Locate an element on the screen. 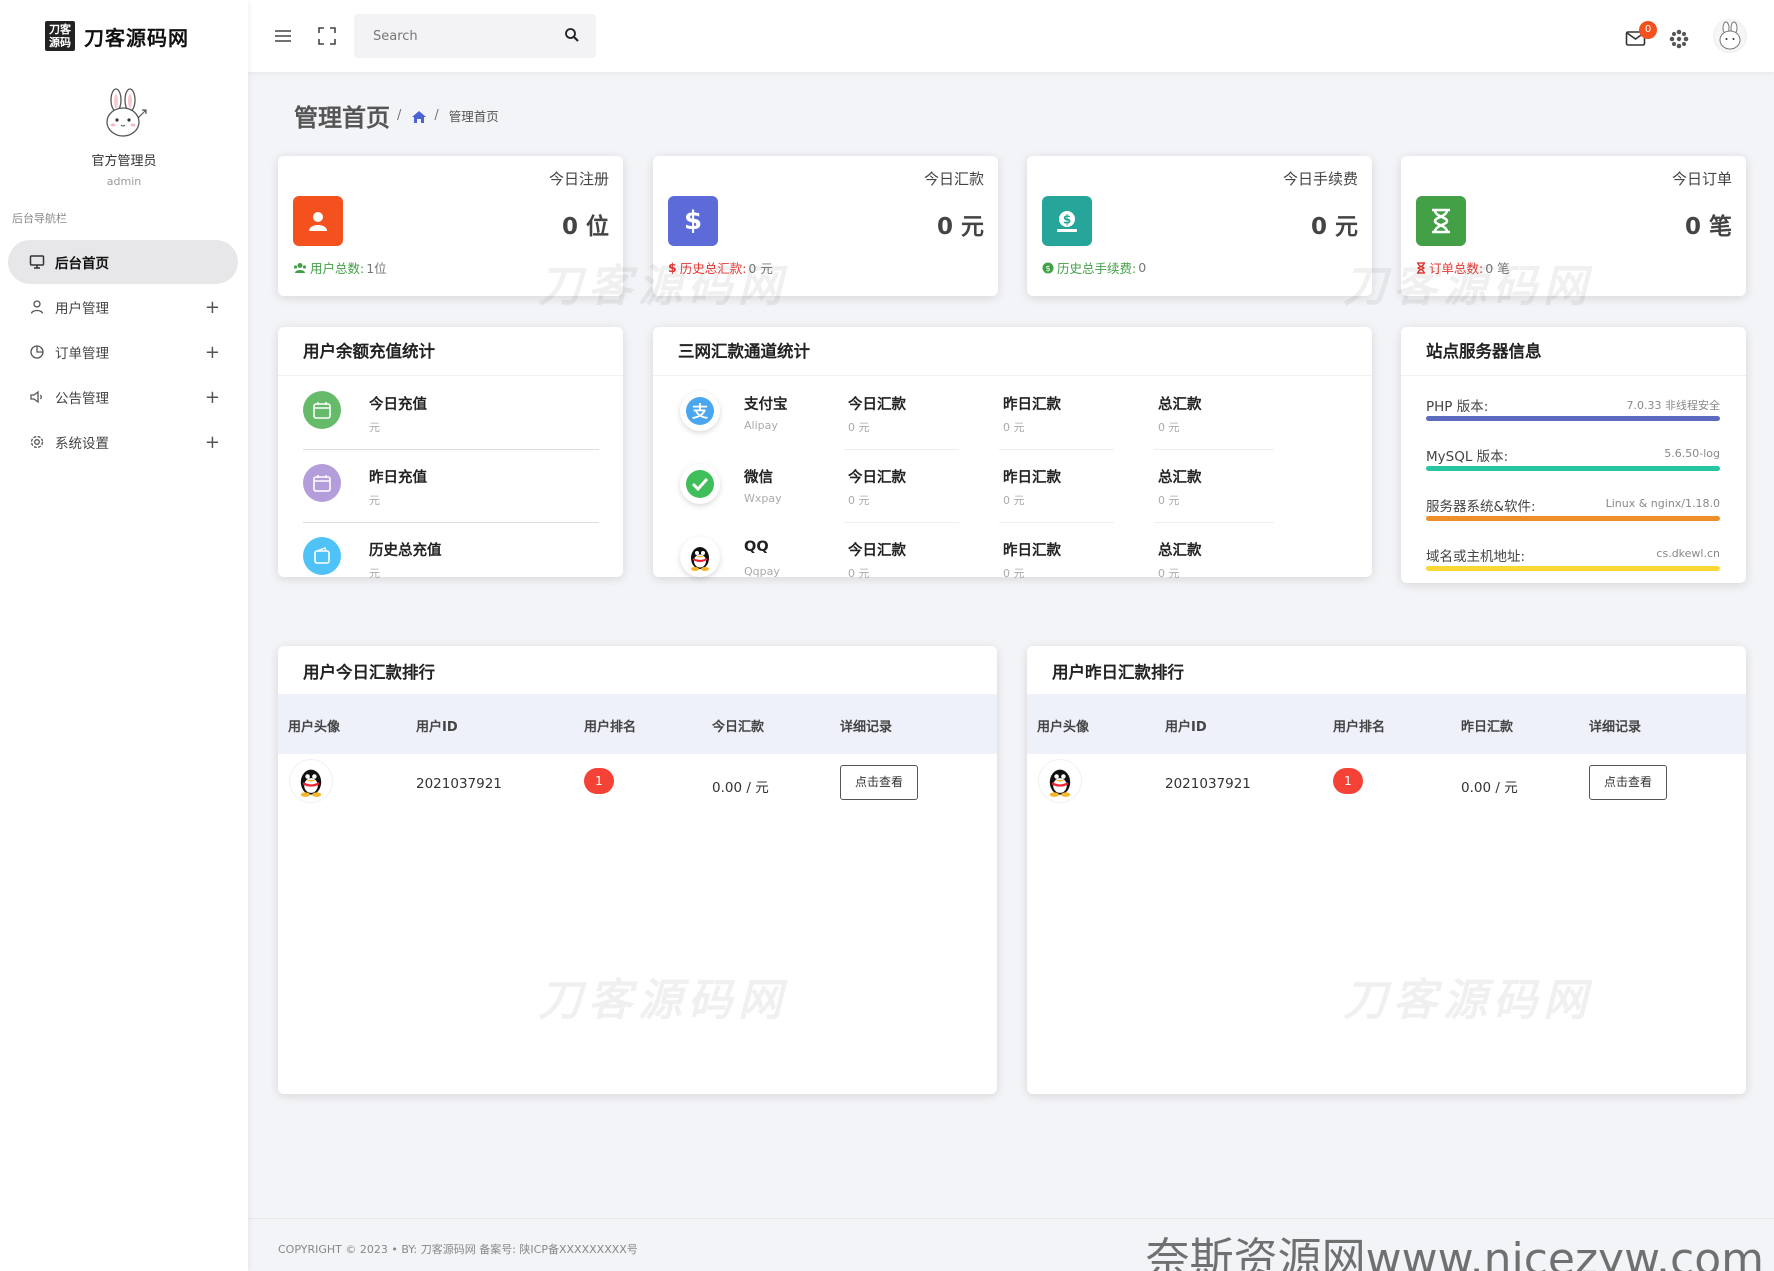 Image resolution: width=1774 pixels, height=1271 pixels. stat-footer: 订单总数: 0 笔 is located at coordinates (1463, 267).